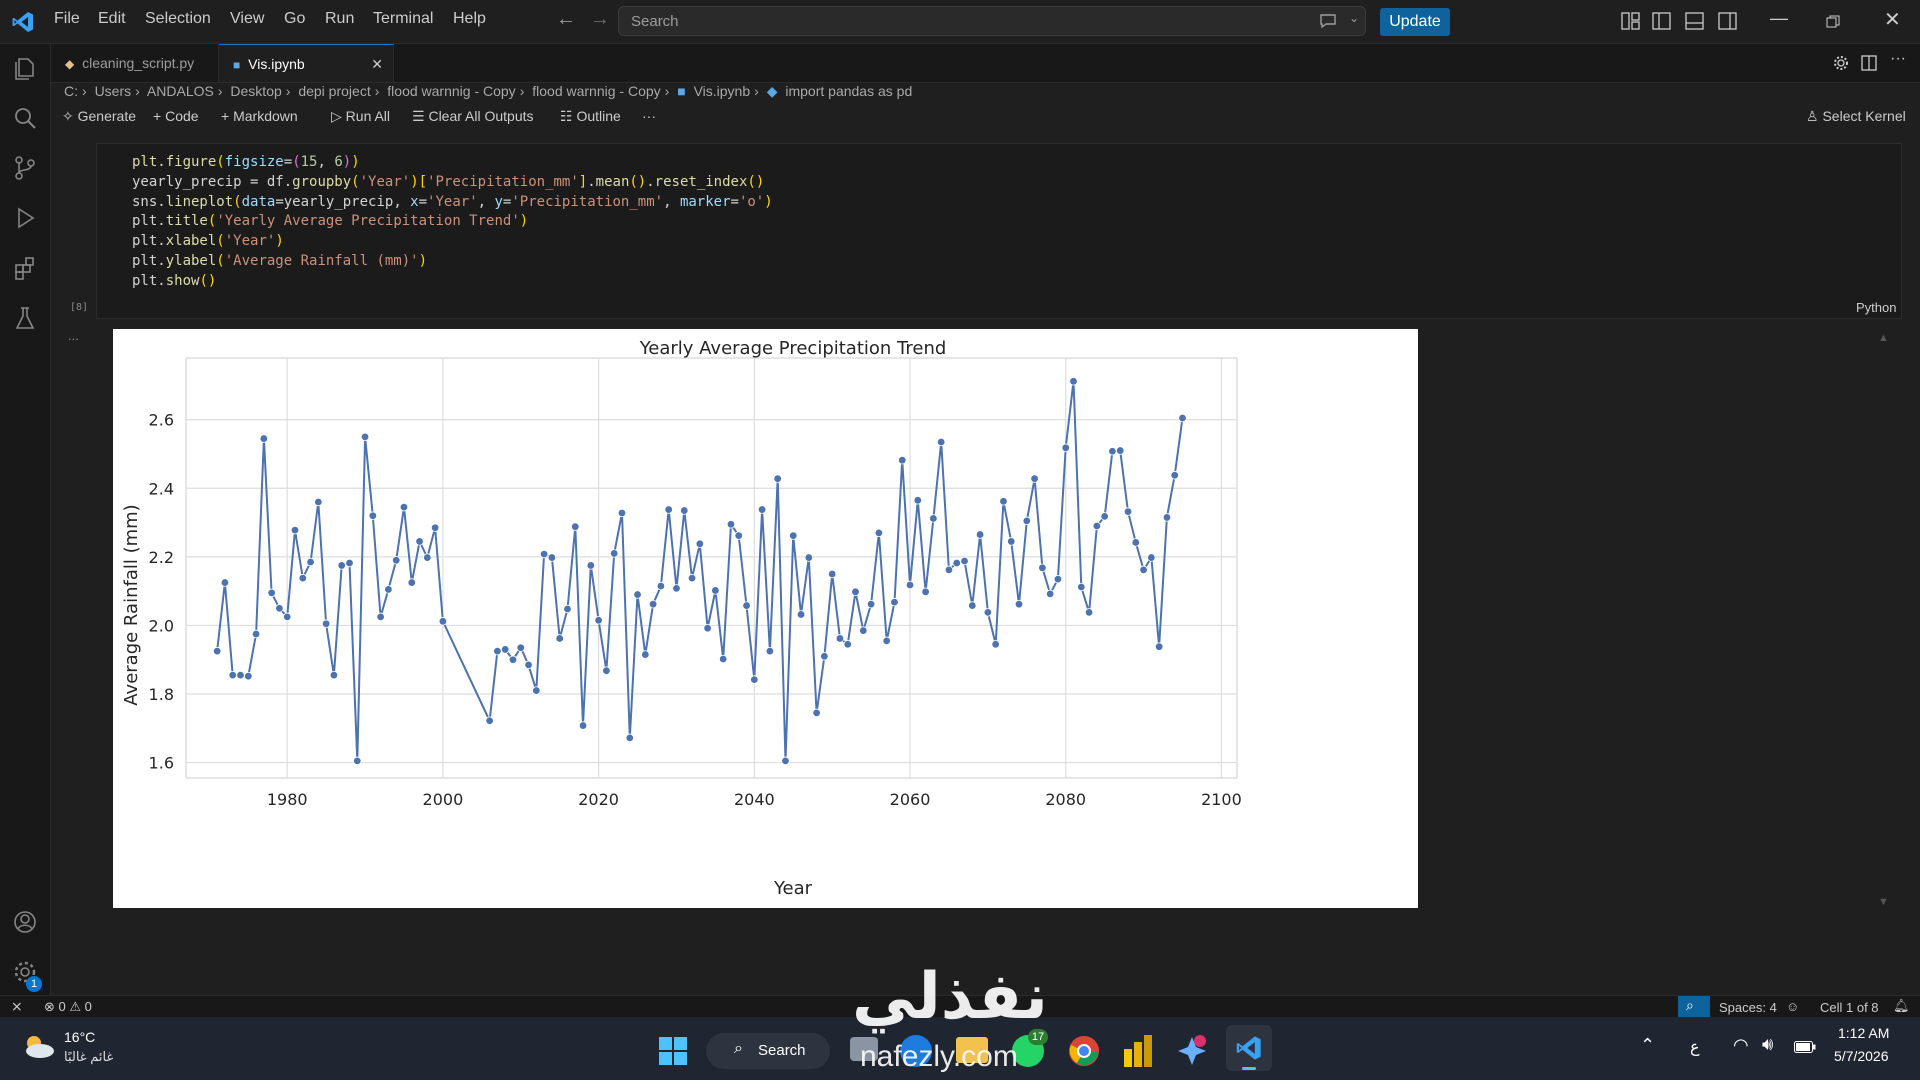 The image size is (1920, 1080). What do you see at coordinates (1767, 1044) in the screenshot?
I see `volume-icon: 🔊︎` at bounding box center [1767, 1044].